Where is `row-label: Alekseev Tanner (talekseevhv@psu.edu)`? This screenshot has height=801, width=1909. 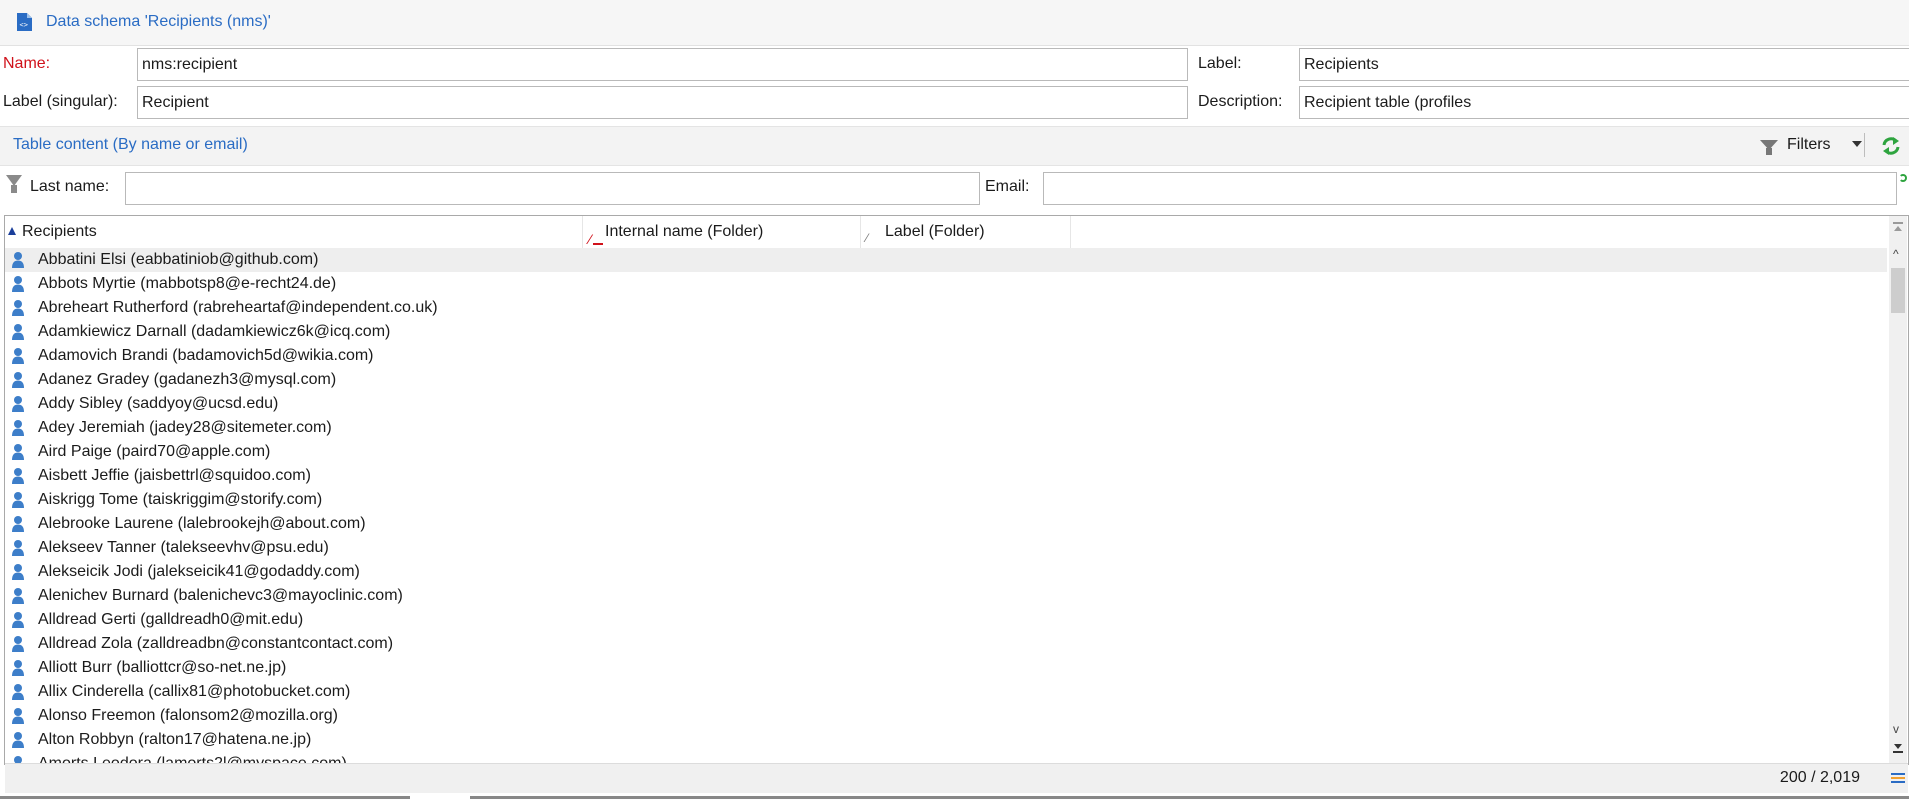 row-label: Alekseev Tanner (talekseevhv@psu.edu) is located at coordinates (183, 547).